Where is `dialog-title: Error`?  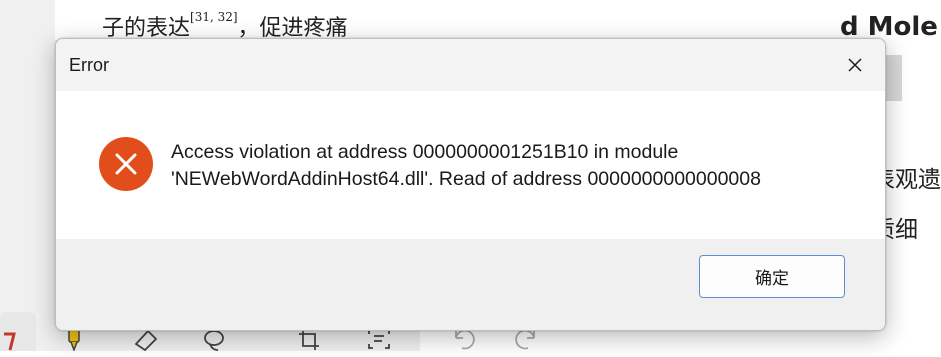 dialog-title: Error is located at coordinates (89, 65).